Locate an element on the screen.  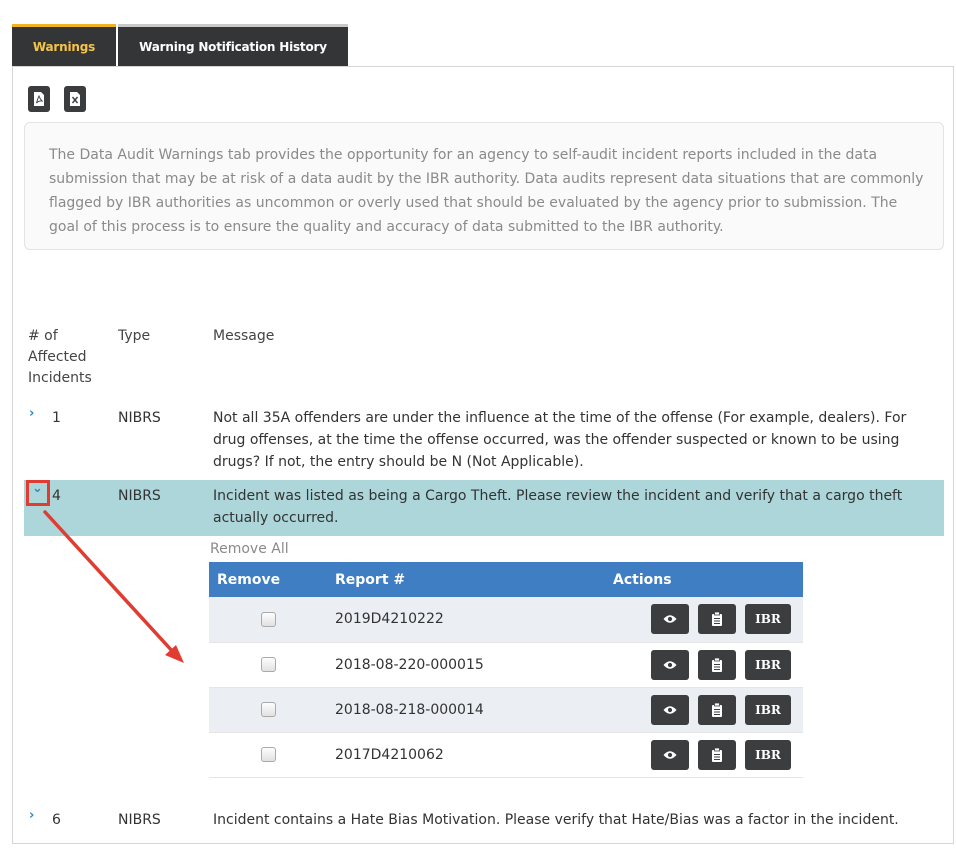
report-number: 2018-08-220-000015 is located at coordinates (466, 665).